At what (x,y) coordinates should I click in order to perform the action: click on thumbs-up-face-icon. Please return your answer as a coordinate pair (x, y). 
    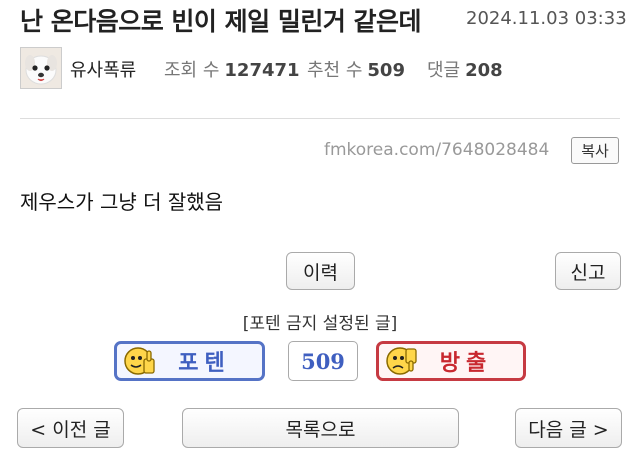
    Looking at the image, I should click on (139, 361).